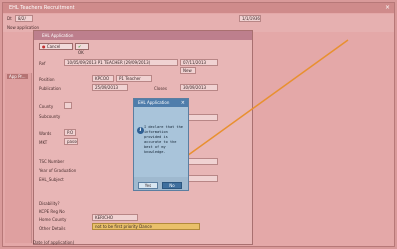 The image size is (397, 249). I want to click on dialog-close-icon: ×, so click(183, 103).